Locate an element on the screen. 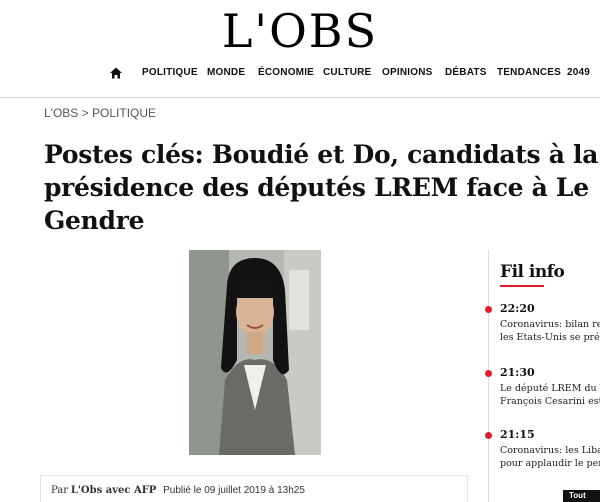 Image resolution: width=600 pixels, height=502 pixels. nav-item-politique: POLITIQUE is located at coordinates (170, 72).